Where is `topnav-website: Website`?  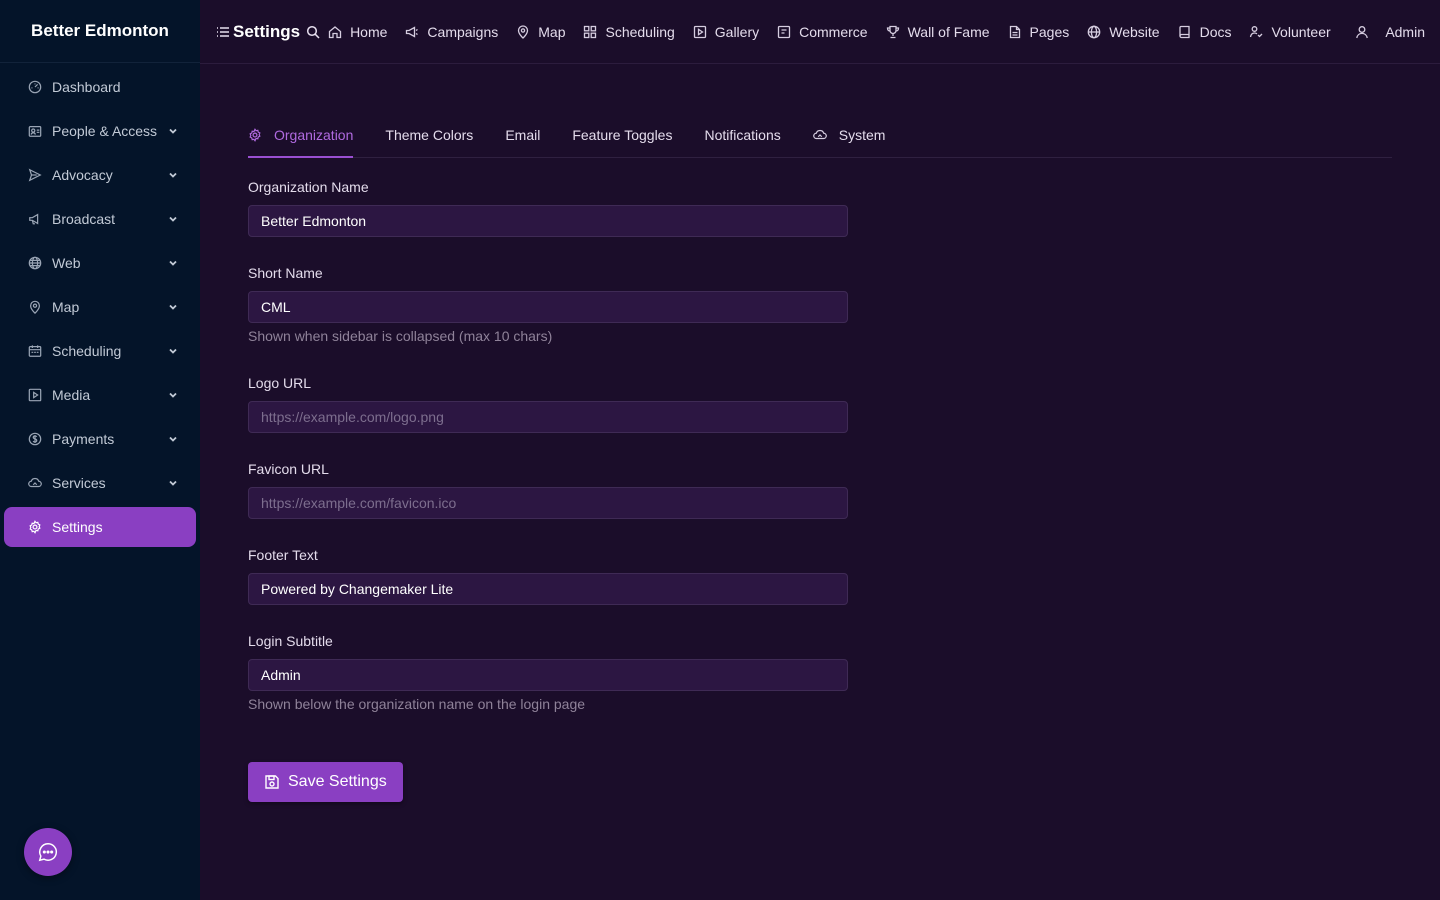 topnav-website: Website is located at coordinates (1123, 31).